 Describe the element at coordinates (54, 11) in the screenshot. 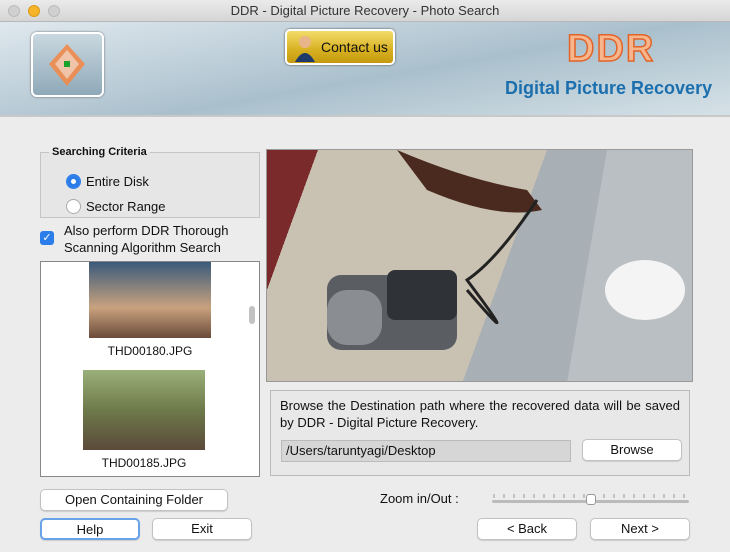

I see `zoom-window-button` at that location.